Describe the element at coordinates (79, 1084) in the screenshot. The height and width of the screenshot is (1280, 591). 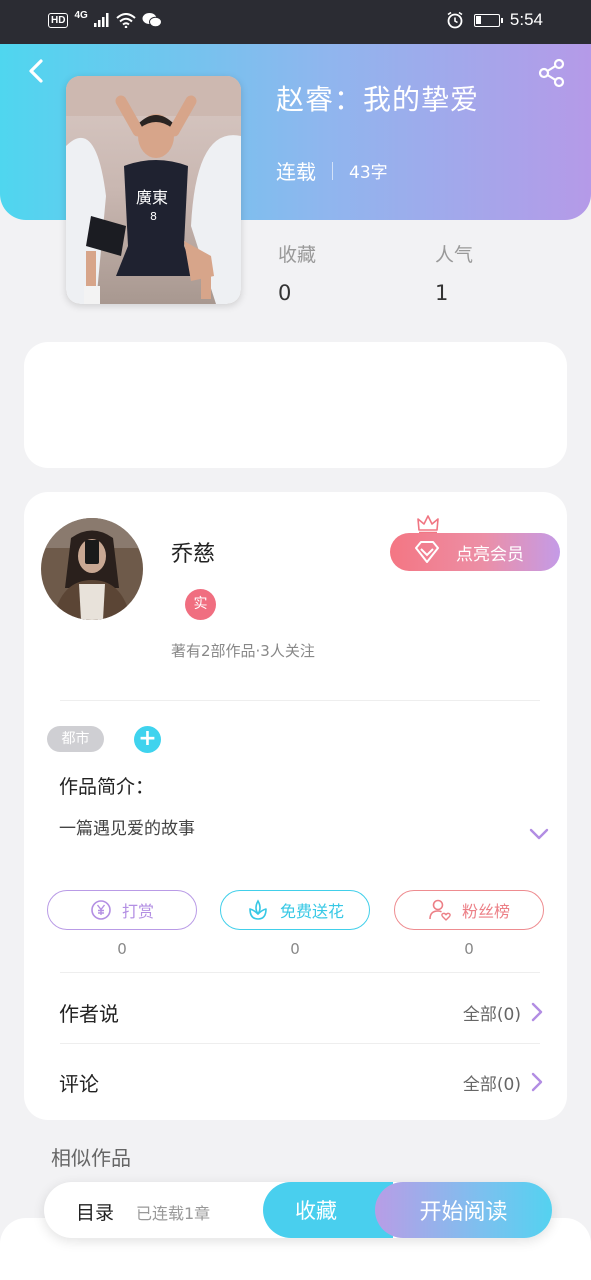
I see `comments-label: 评论` at that location.